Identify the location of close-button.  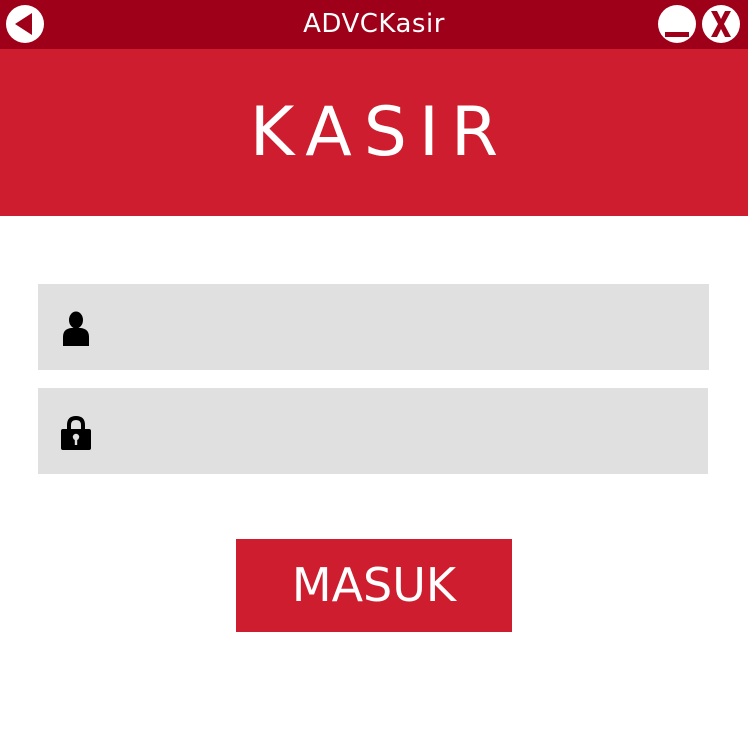
(721, 24).